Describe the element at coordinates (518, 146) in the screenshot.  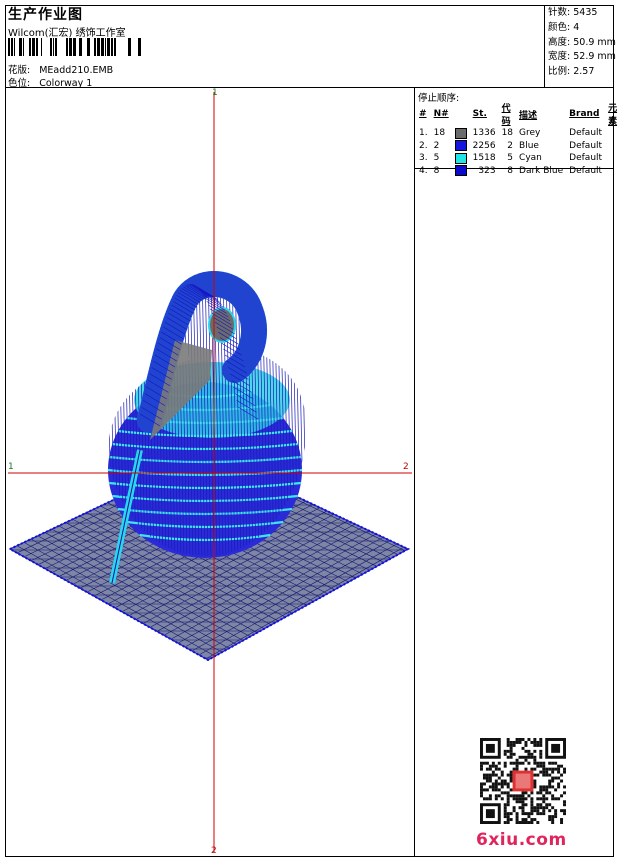
I see `stop-row: 2. 2 2256 2 Blue Default` at that location.